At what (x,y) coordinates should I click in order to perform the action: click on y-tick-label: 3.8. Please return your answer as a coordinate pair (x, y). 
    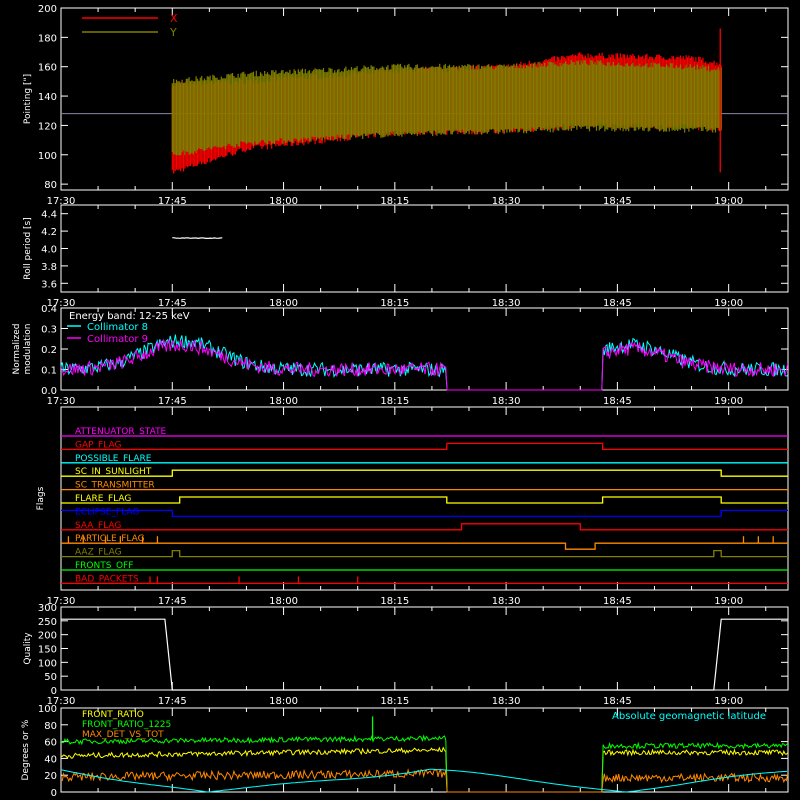
    Looking at the image, I should click on (49, 267).